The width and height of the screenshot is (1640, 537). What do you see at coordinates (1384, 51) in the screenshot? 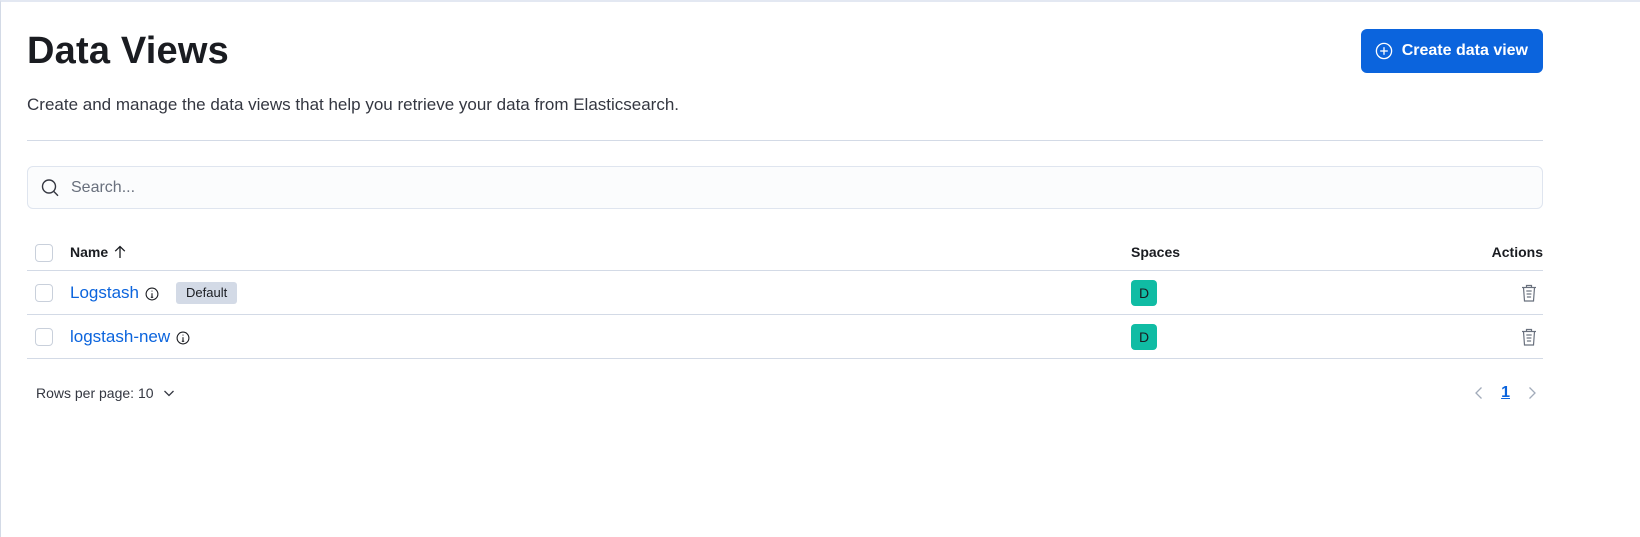
I see `plus-in-circle-icon` at bounding box center [1384, 51].